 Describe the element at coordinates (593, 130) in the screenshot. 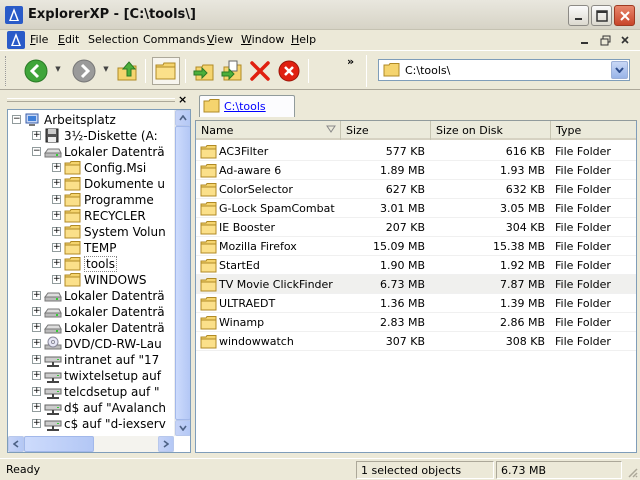

I see `column-header-type: Type` at that location.